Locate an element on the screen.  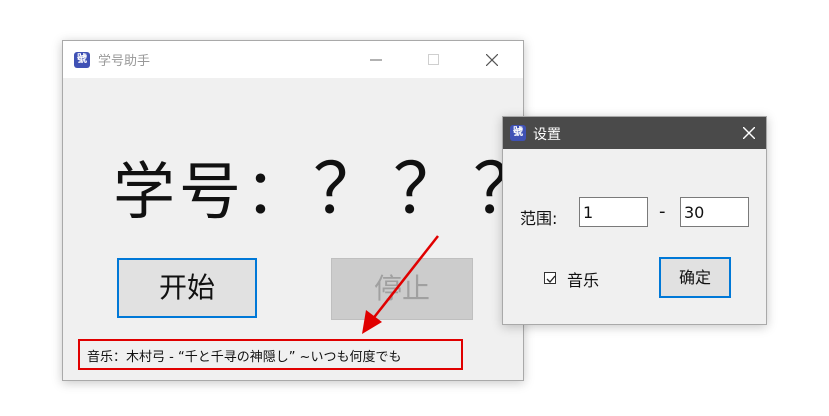
range-to-input is located at coordinates (714, 212).